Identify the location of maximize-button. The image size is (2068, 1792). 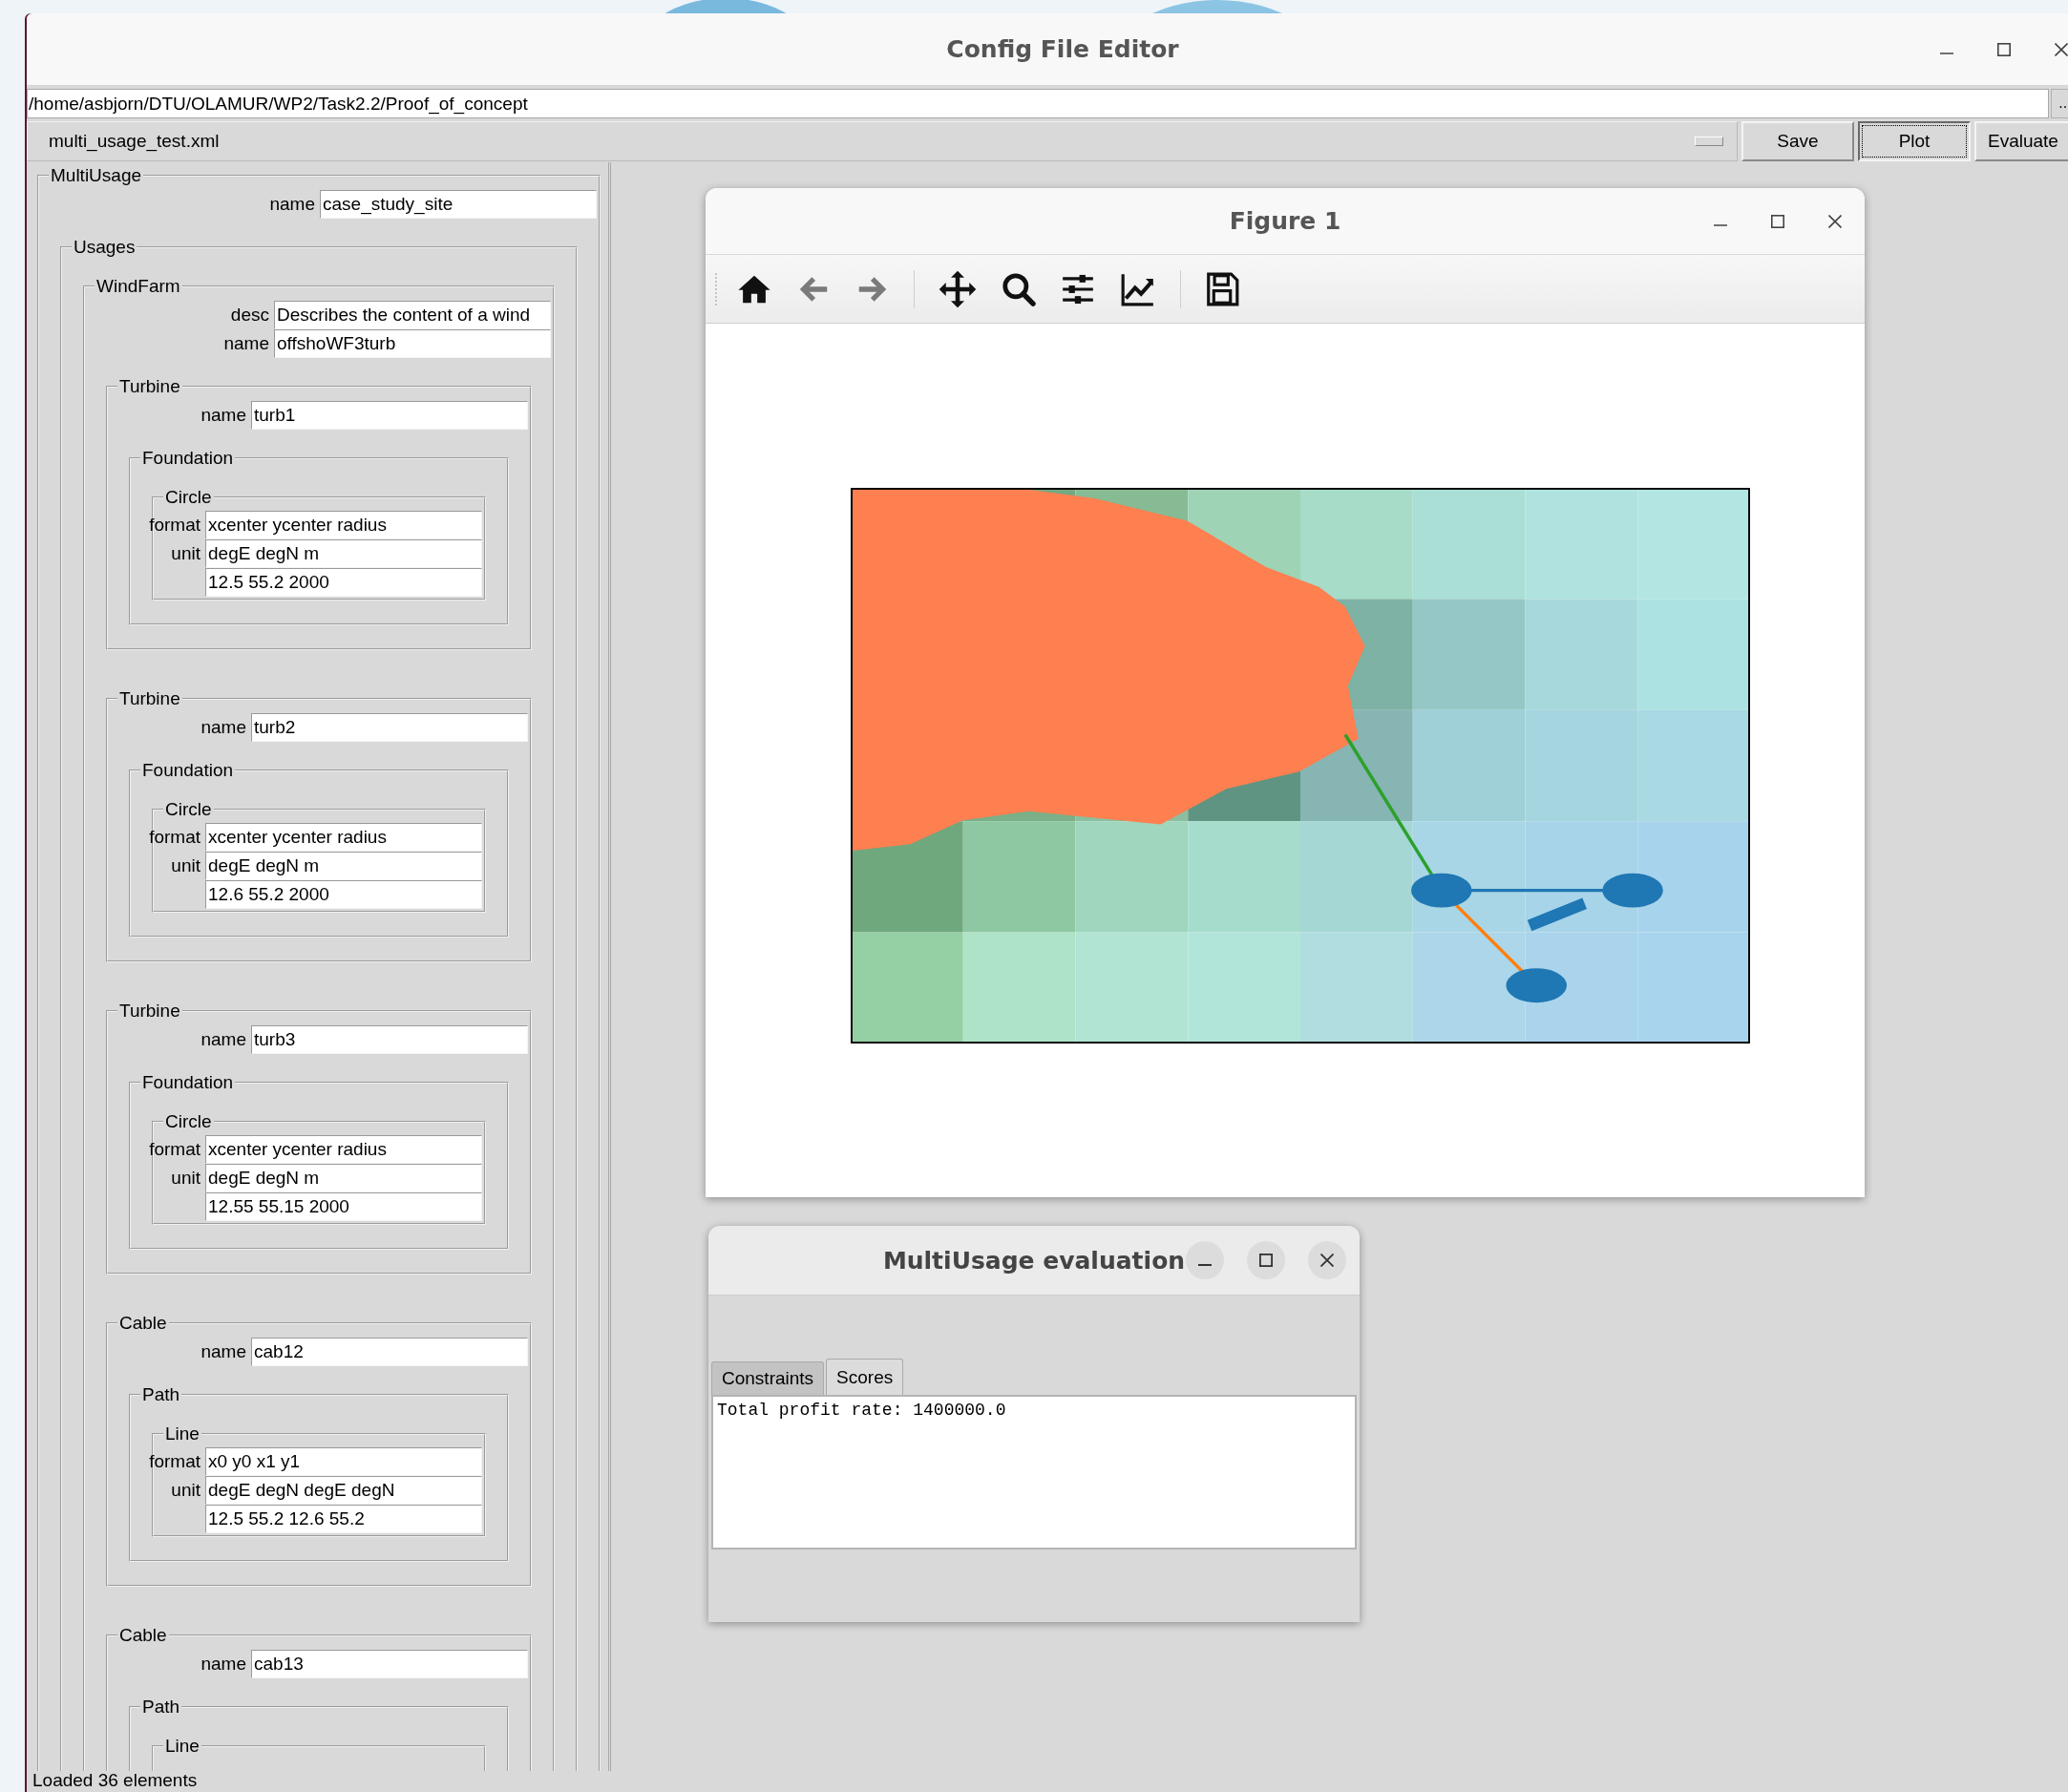
(1266, 1260).